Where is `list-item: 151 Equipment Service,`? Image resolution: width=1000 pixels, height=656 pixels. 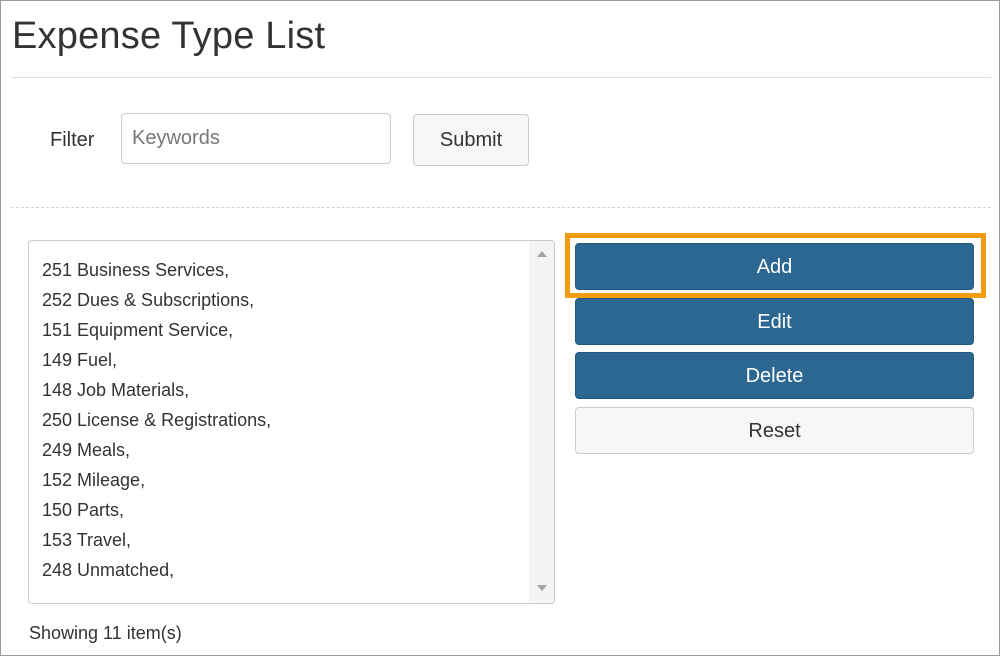 list-item: 151 Equipment Service, is located at coordinates (156, 330).